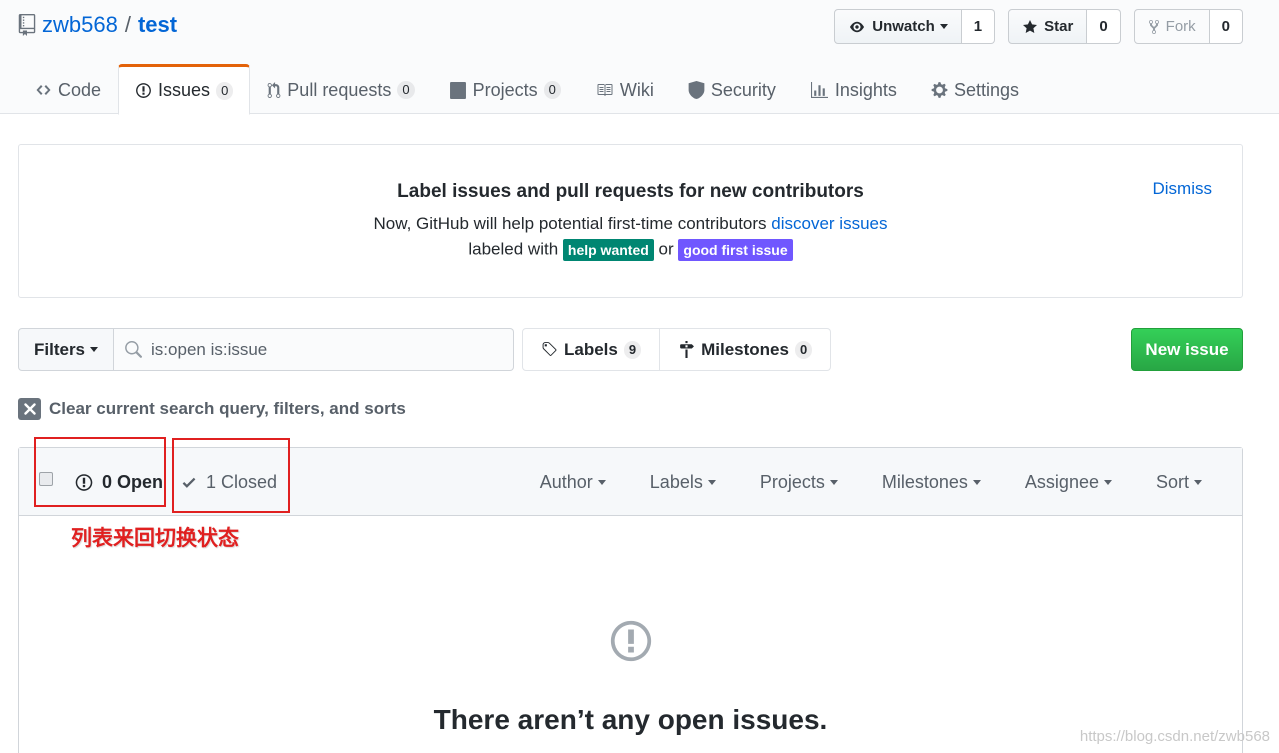  Describe the element at coordinates (27, 25) in the screenshot. I see `repo-icon` at that location.